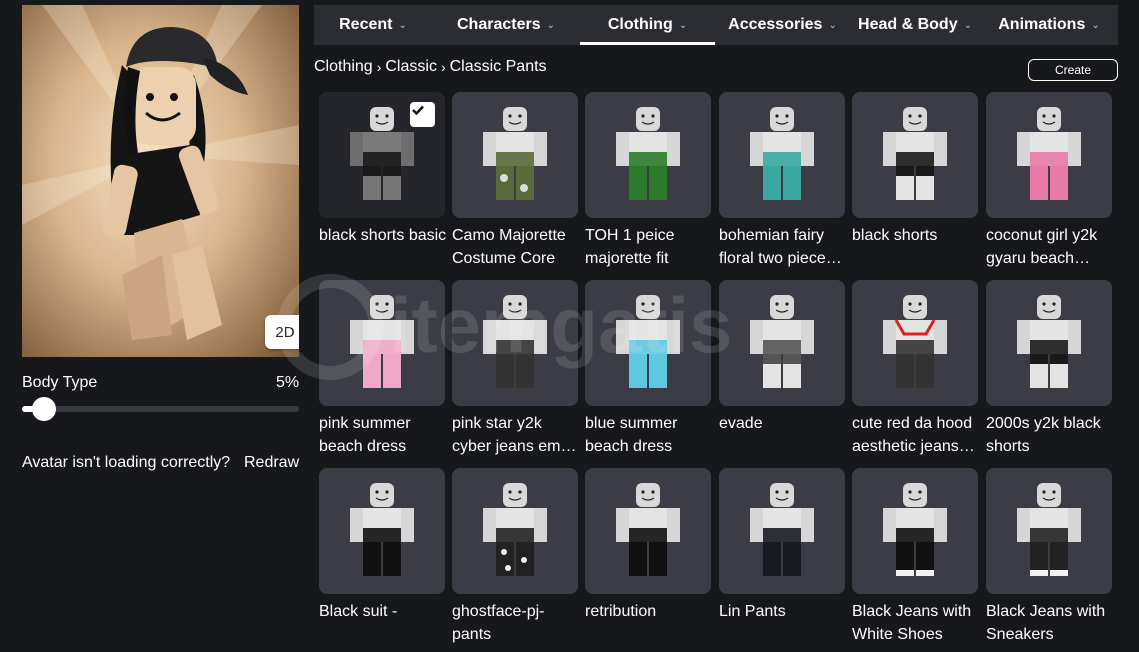 The width and height of the screenshot is (1139, 652). What do you see at coordinates (650, 435) in the screenshot?
I see `item-name: blue summer beach dress` at bounding box center [650, 435].